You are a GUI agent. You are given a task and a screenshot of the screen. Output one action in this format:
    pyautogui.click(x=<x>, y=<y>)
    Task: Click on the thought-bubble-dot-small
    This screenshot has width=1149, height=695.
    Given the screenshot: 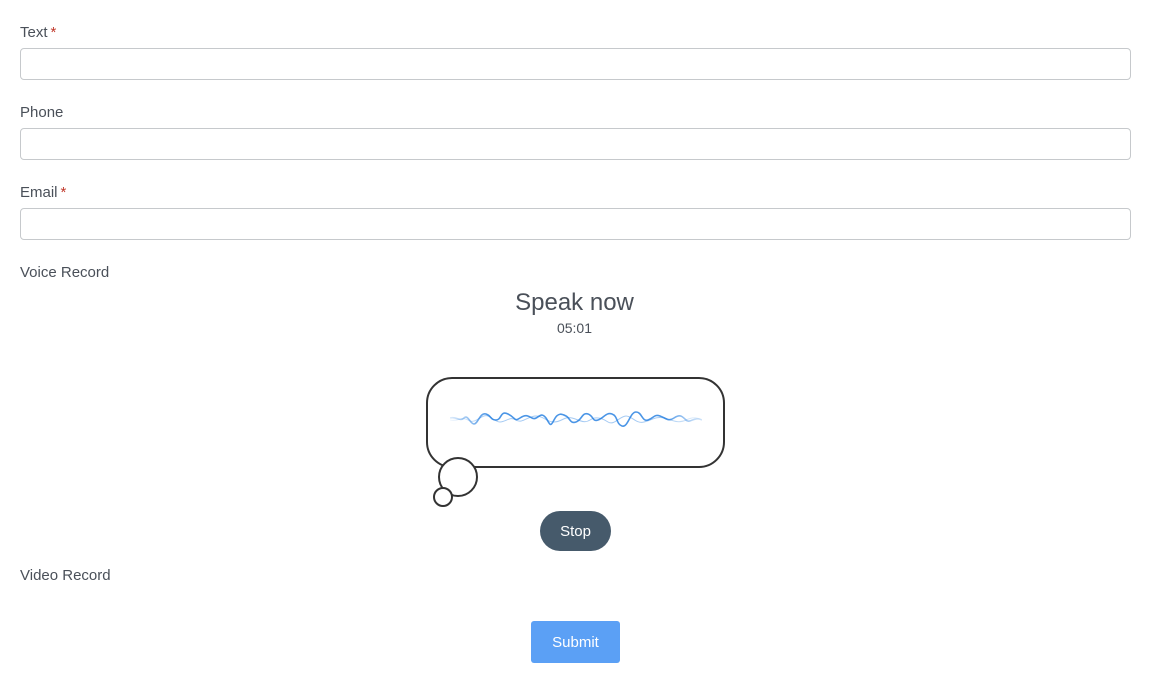 What is the action you would take?
    pyautogui.click(x=443, y=497)
    